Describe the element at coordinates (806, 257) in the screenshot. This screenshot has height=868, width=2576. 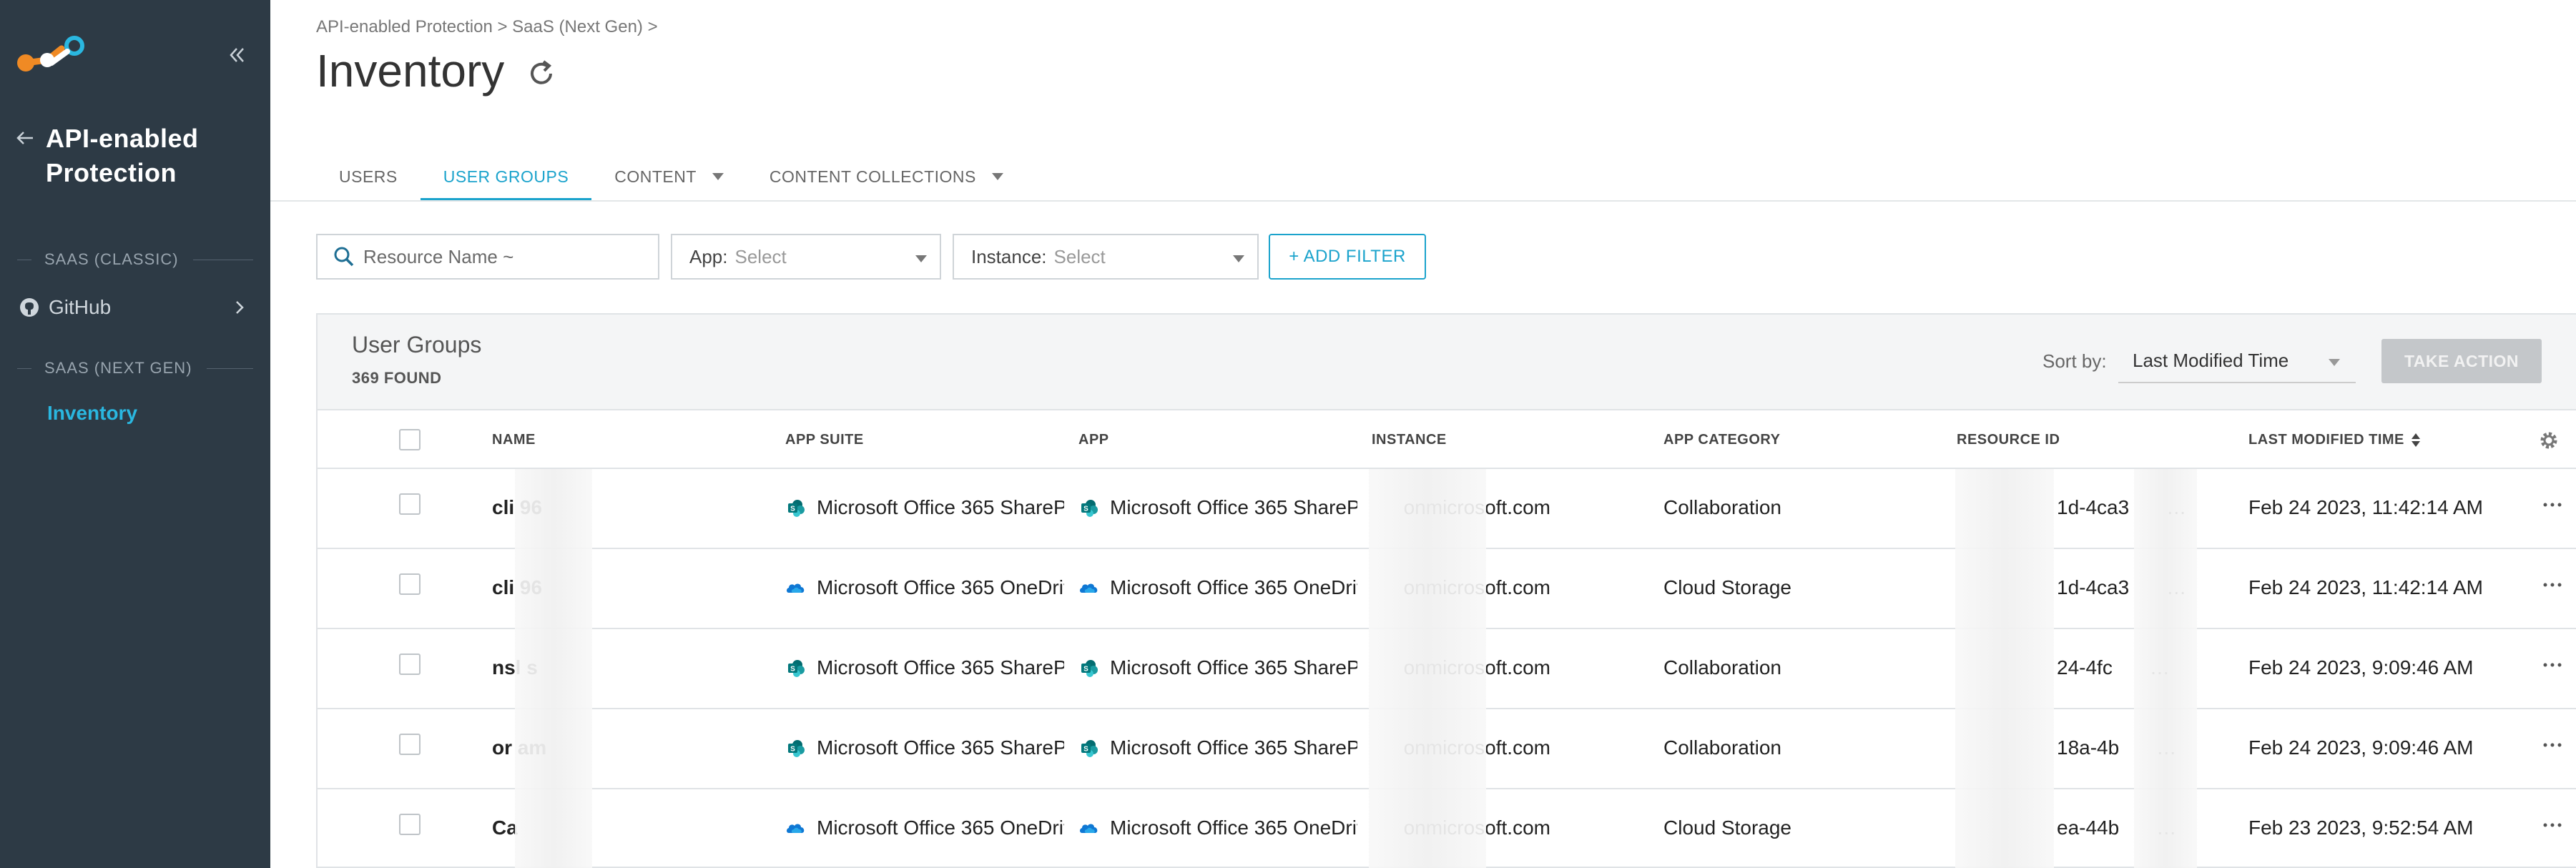
I see `app-filter-select: App: Select` at that location.